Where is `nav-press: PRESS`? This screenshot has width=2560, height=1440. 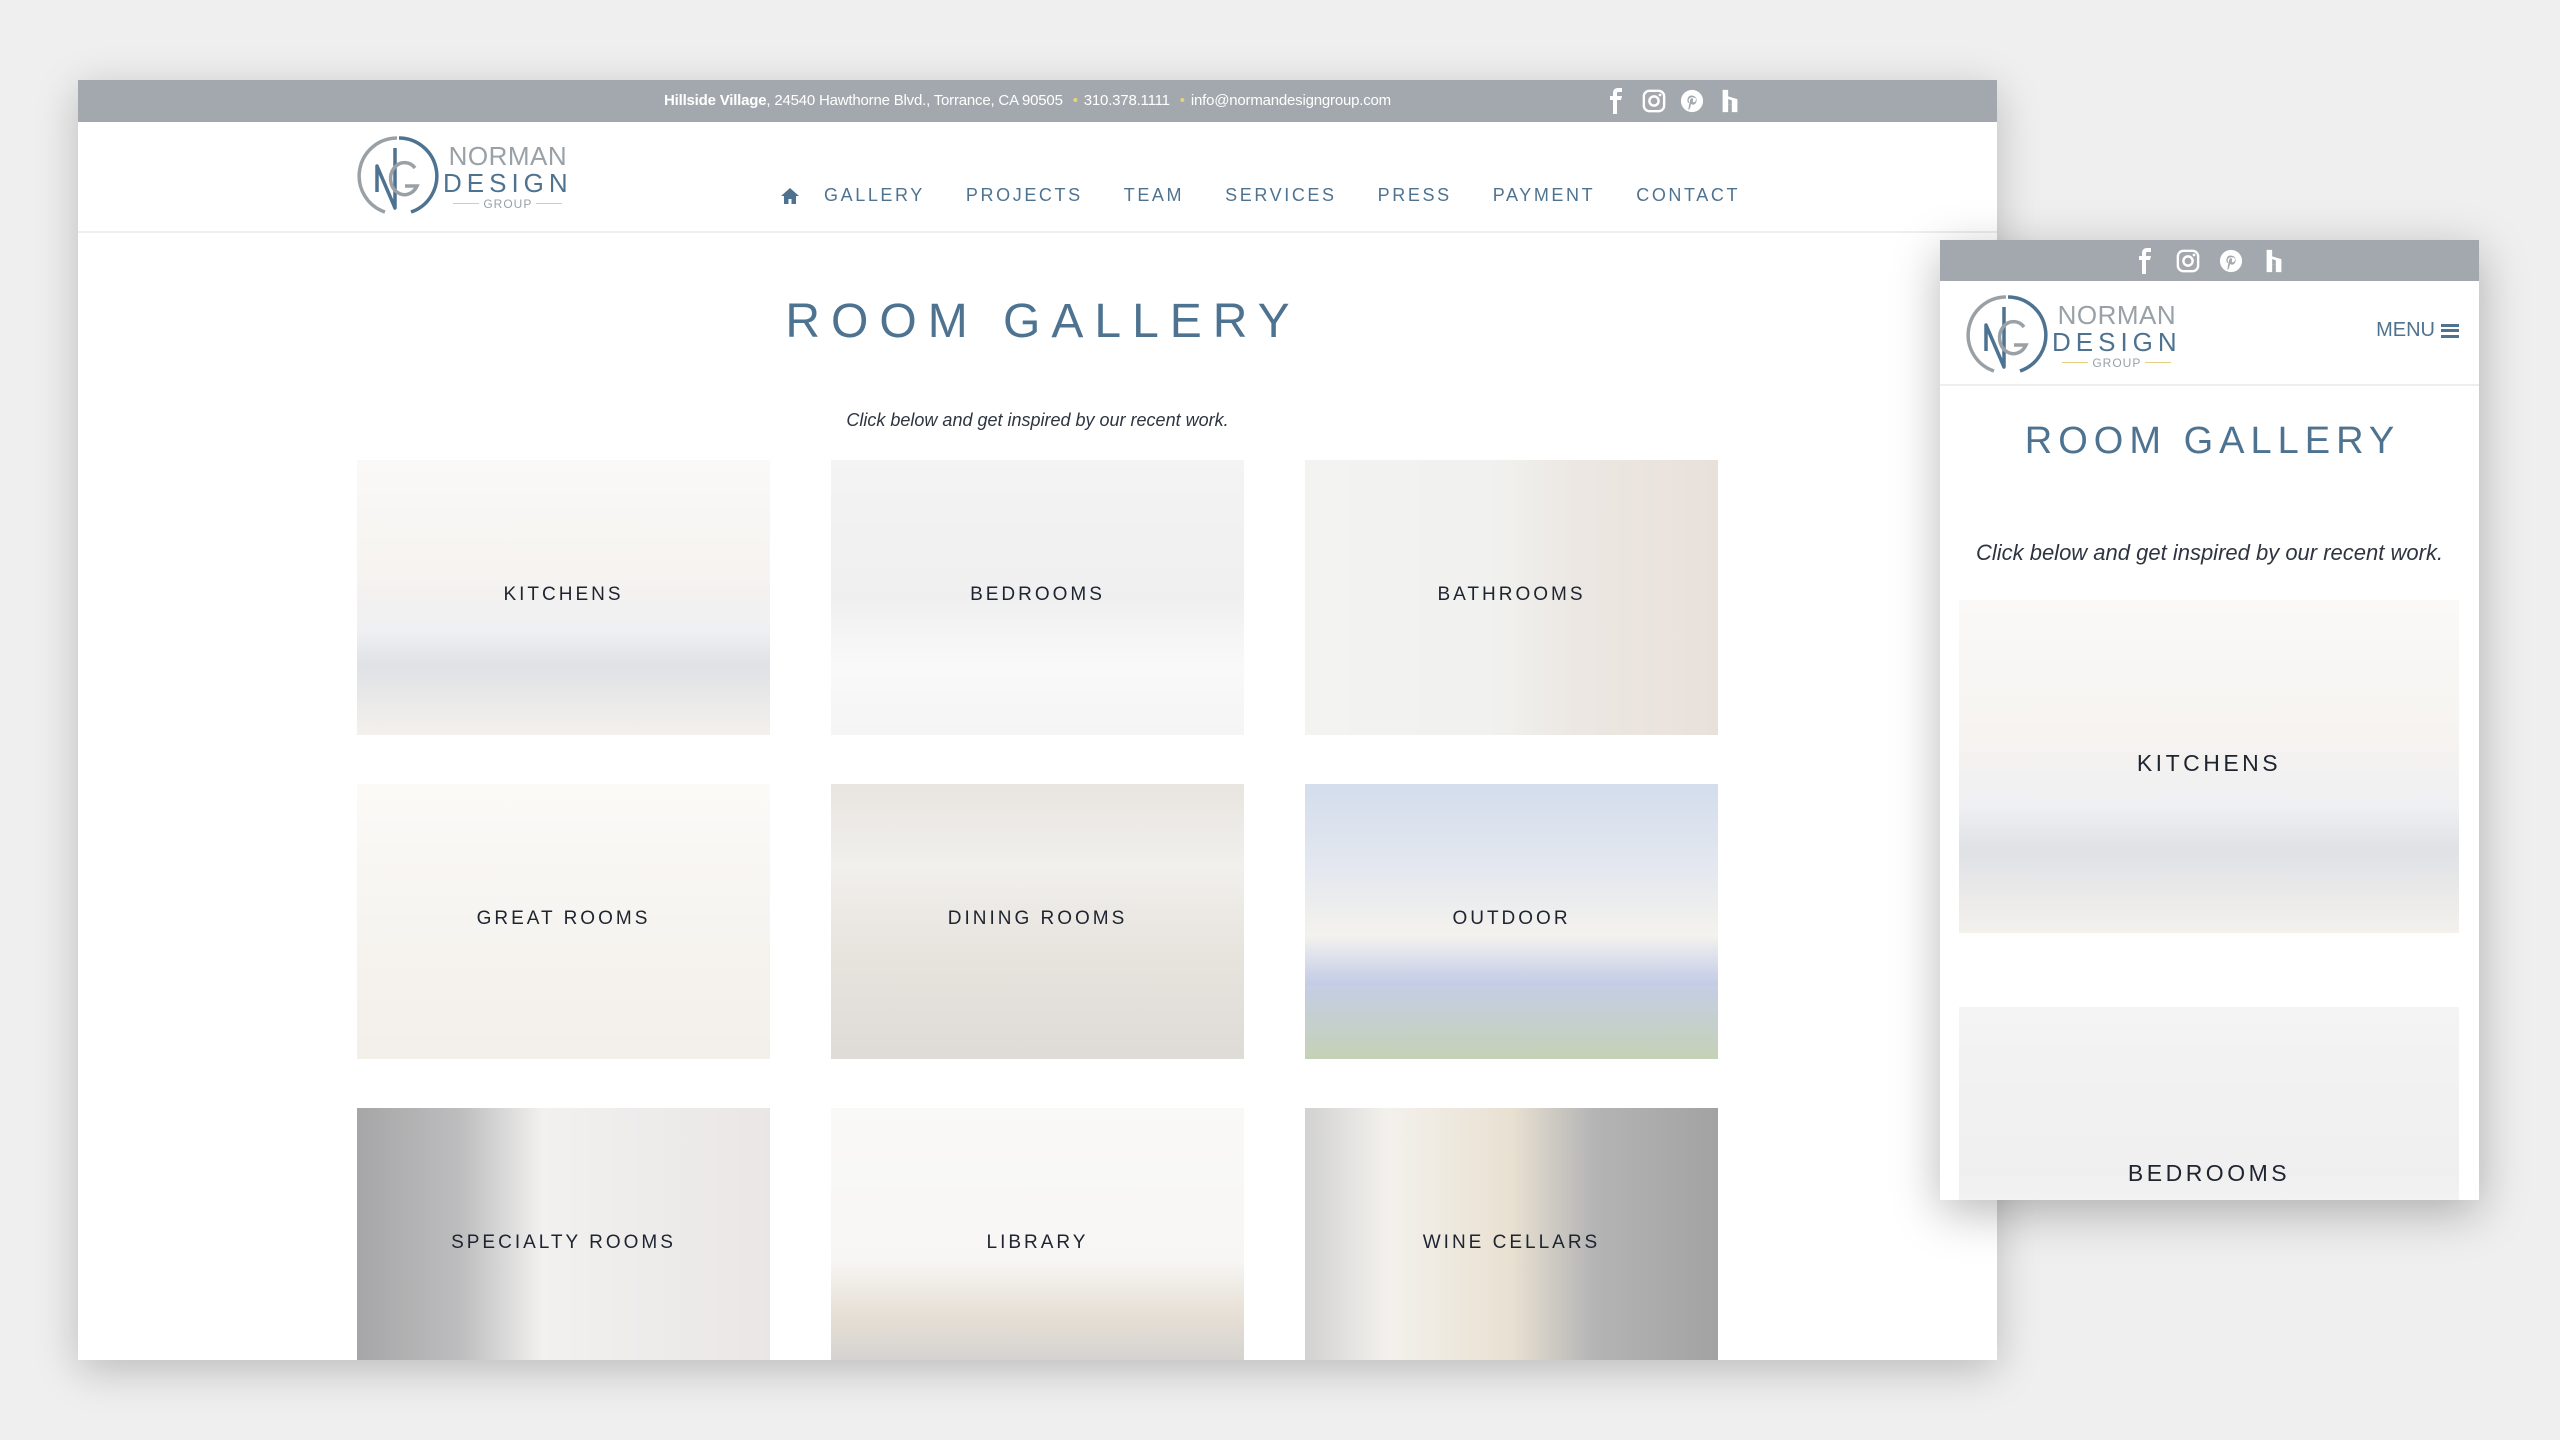
nav-press: PRESS is located at coordinates (1415, 195).